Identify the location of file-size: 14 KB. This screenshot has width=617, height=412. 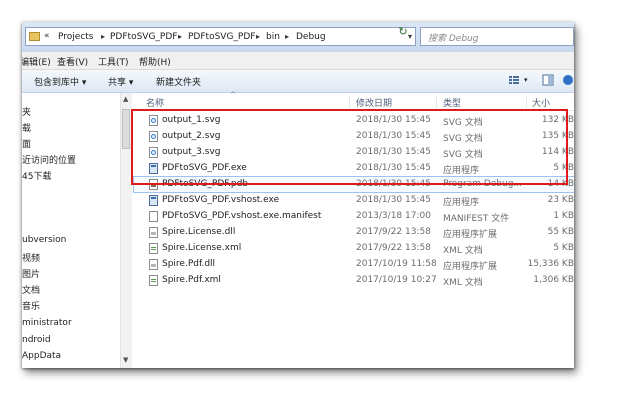
(560, 184).